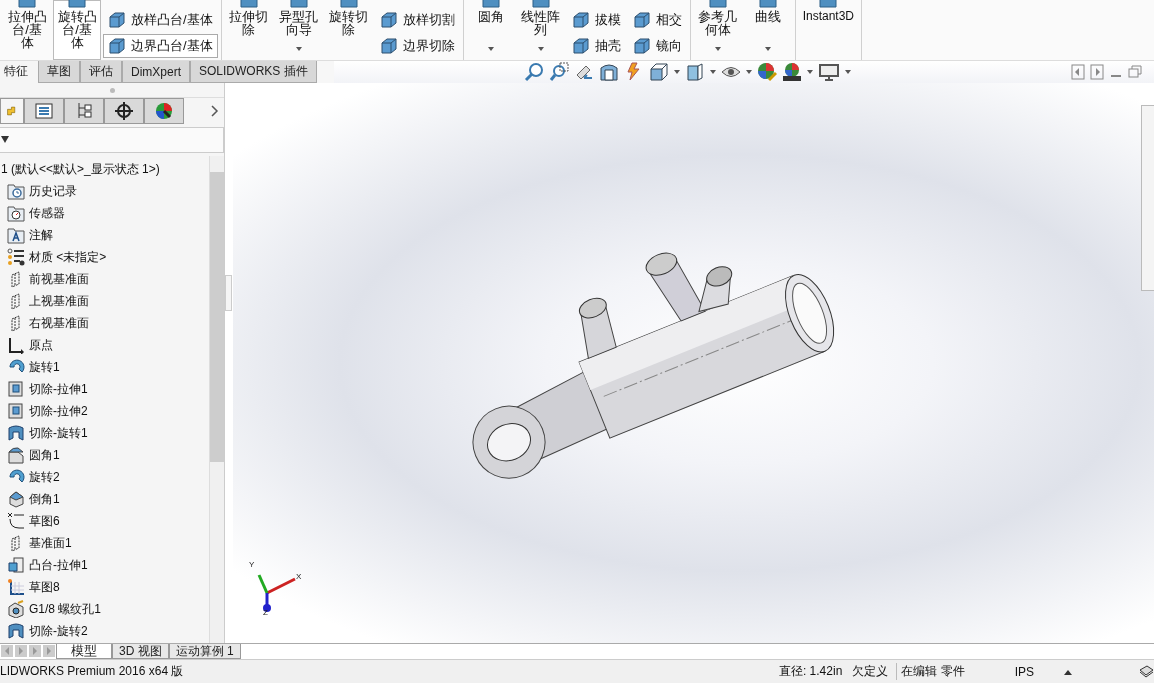  What do you see at coordinates (596, 20) in the screenshot?
I see `ribbon-button: 拔模` at bounding box center [596, 20].